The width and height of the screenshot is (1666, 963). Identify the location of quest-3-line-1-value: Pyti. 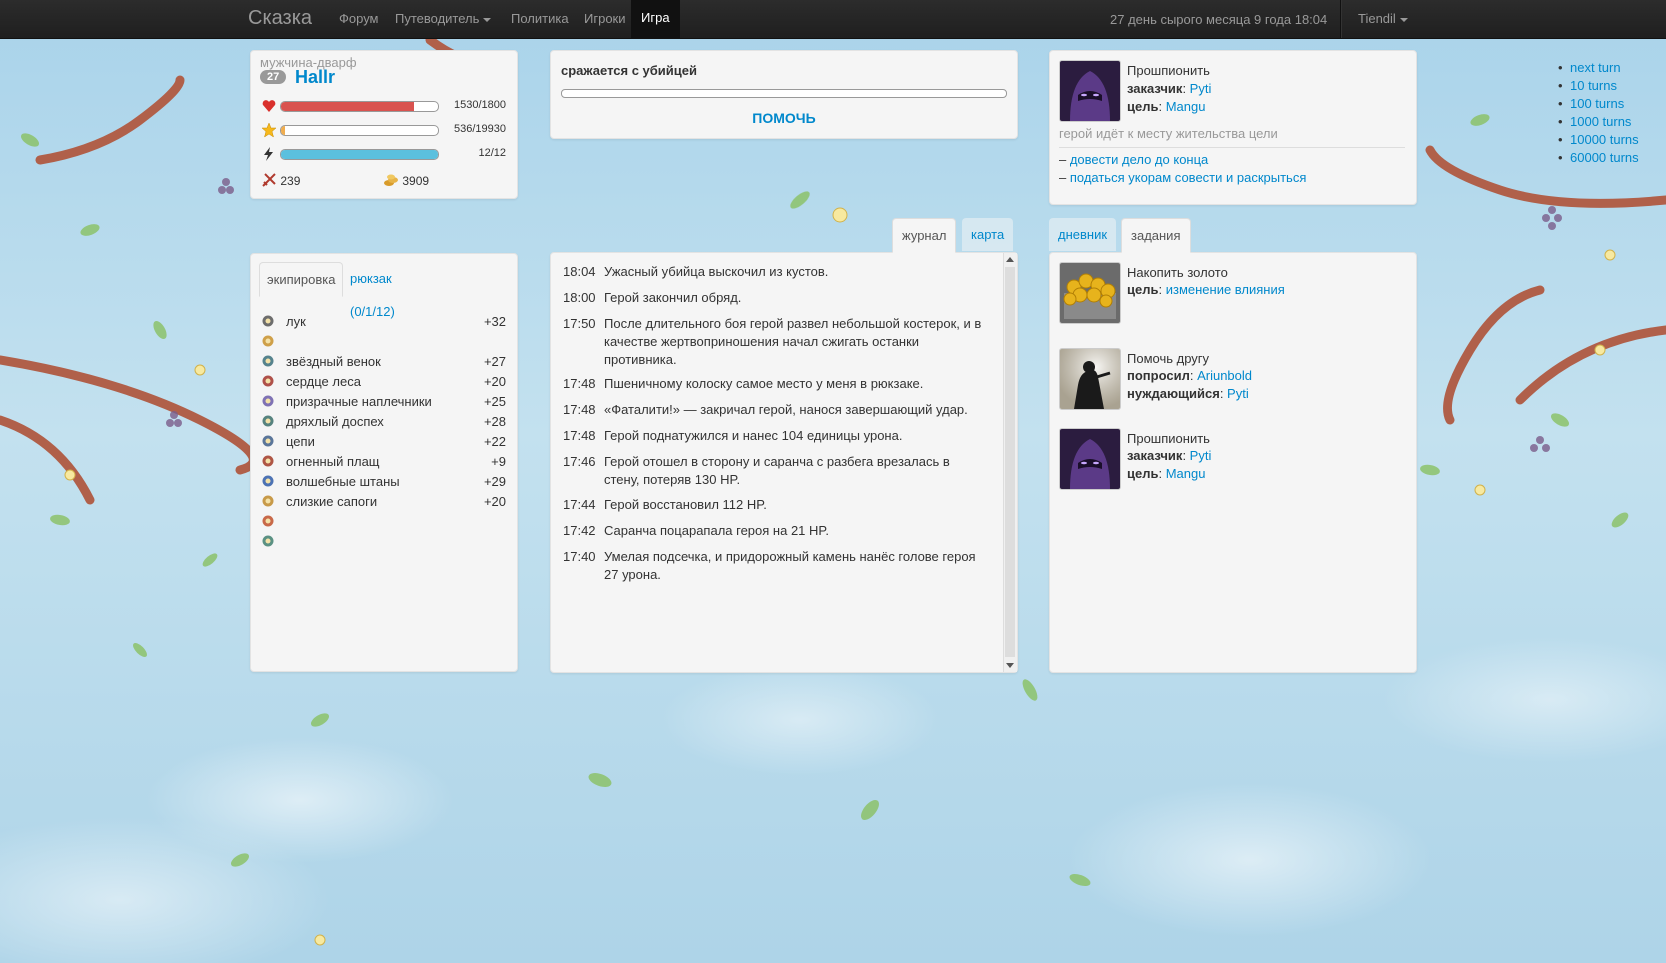
(1201, 455).